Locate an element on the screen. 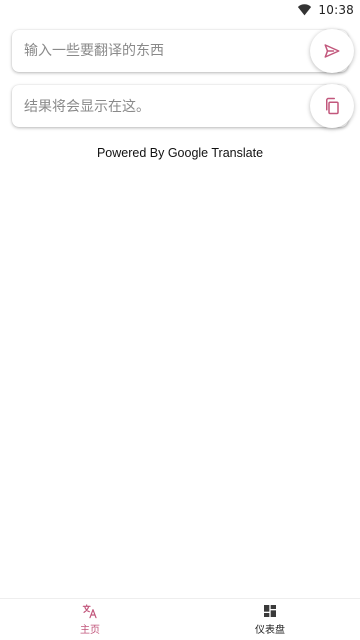 The height and width of the screenshot is (640, 360). status-bar: 10:38 is located at coordinates (180, 10).